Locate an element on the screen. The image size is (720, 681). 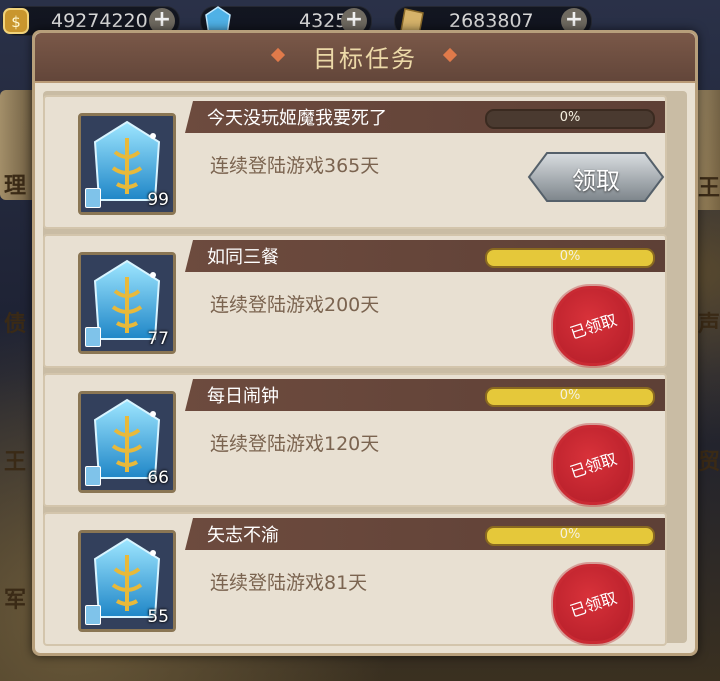
claim-button-label: 领取 is located at coordinates (596, 181).